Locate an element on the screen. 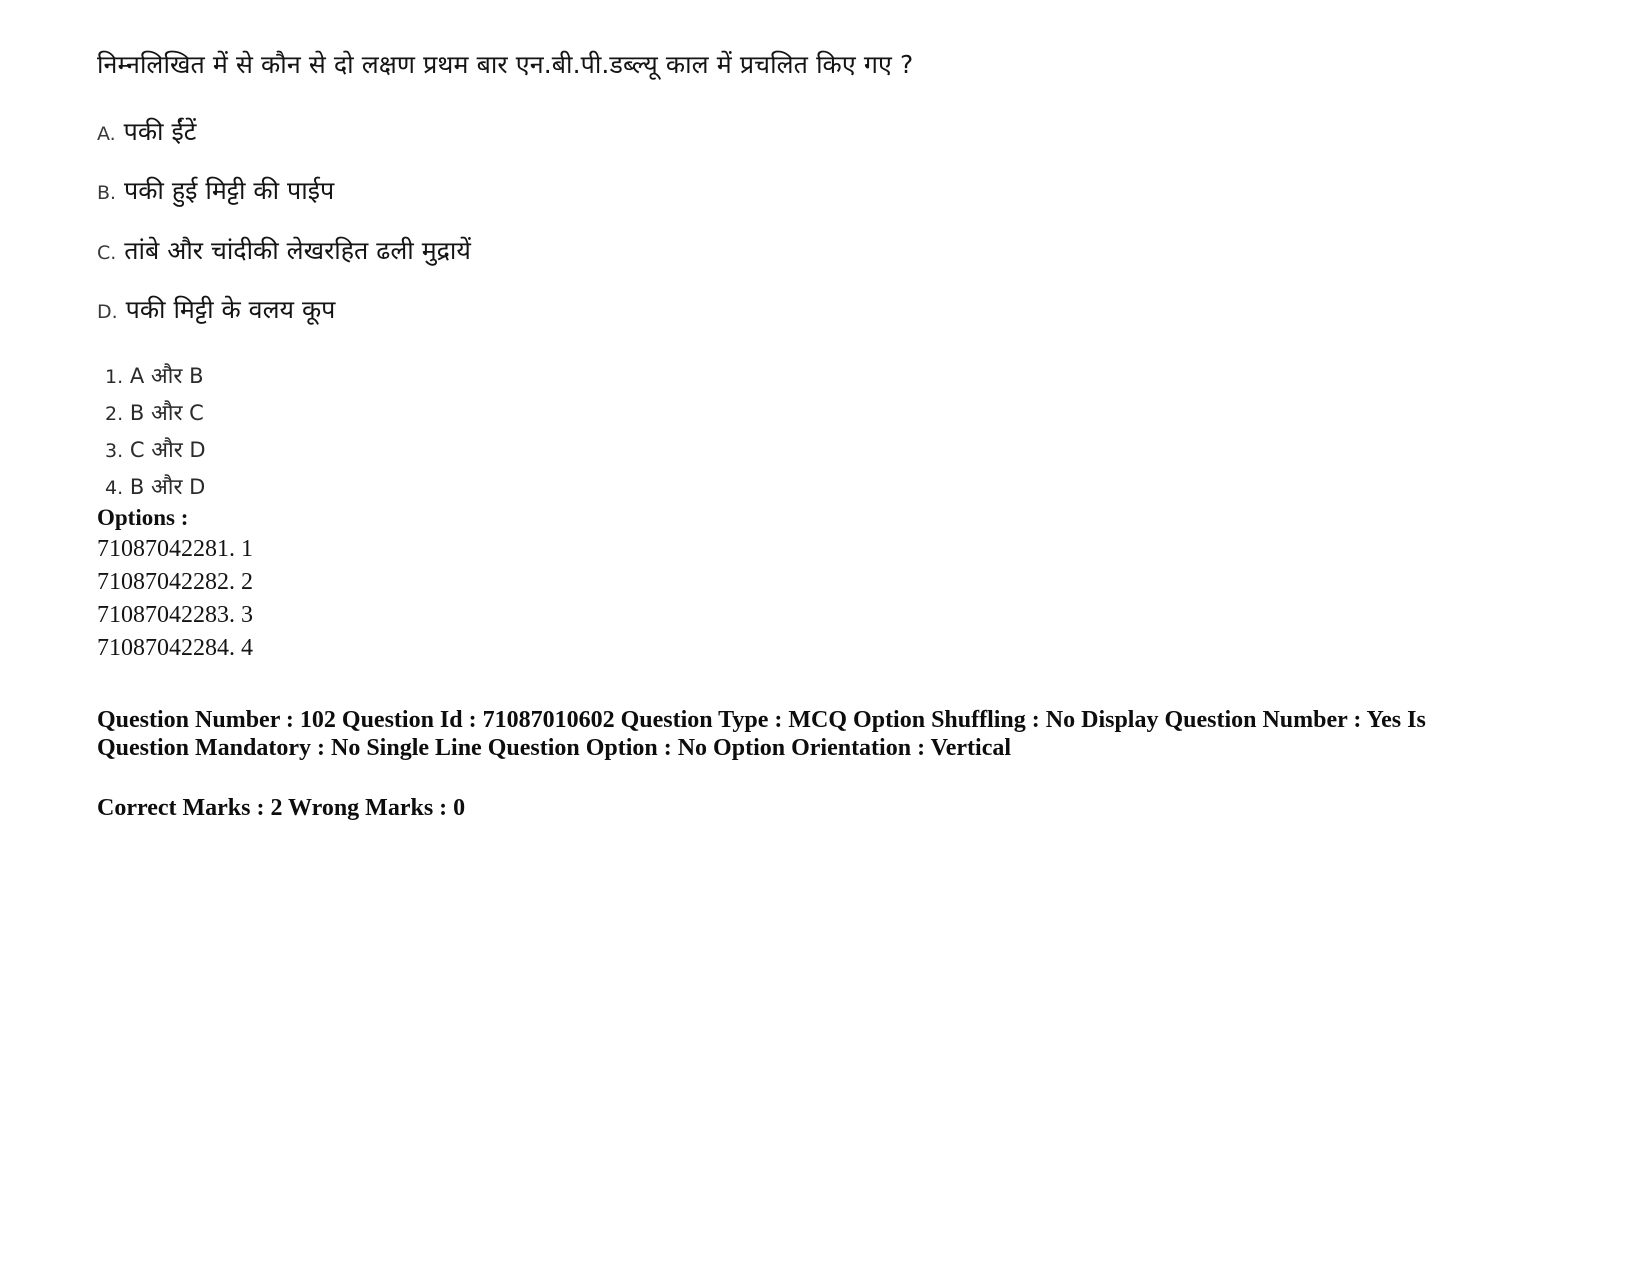 The width and height of the screenshot is (1650, 1275). answer-choice-3-right: D is located at coordinates (197, 450).